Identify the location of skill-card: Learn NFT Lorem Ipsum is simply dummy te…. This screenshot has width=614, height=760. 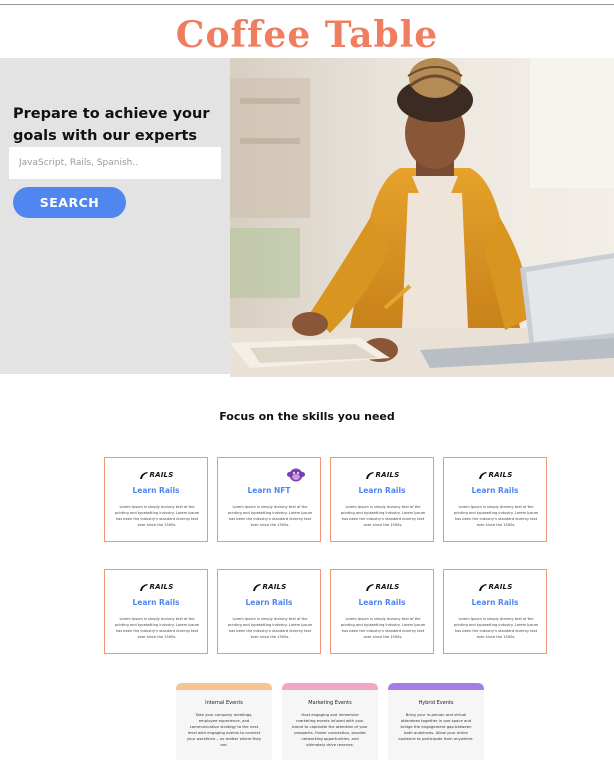
(269, 499).